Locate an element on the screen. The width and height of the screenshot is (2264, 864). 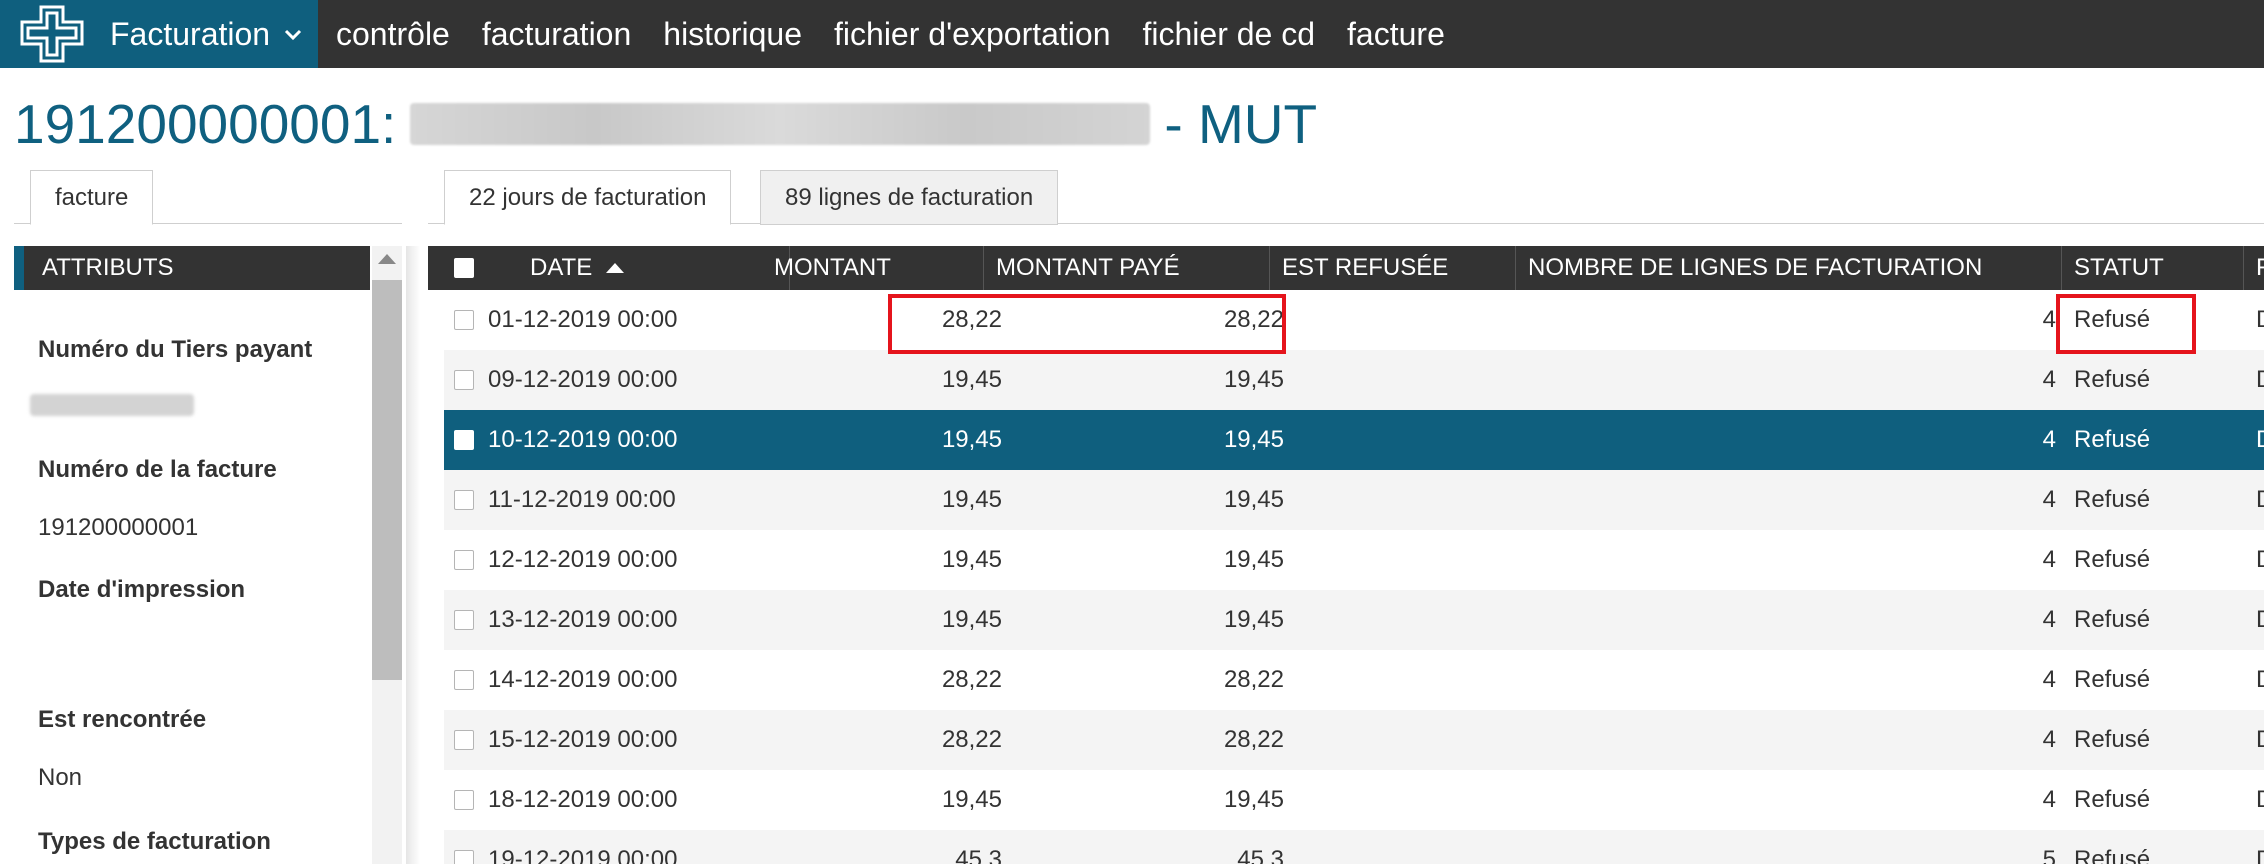
page-title-suffix: - MUT is located at coordinates (1241, 124).